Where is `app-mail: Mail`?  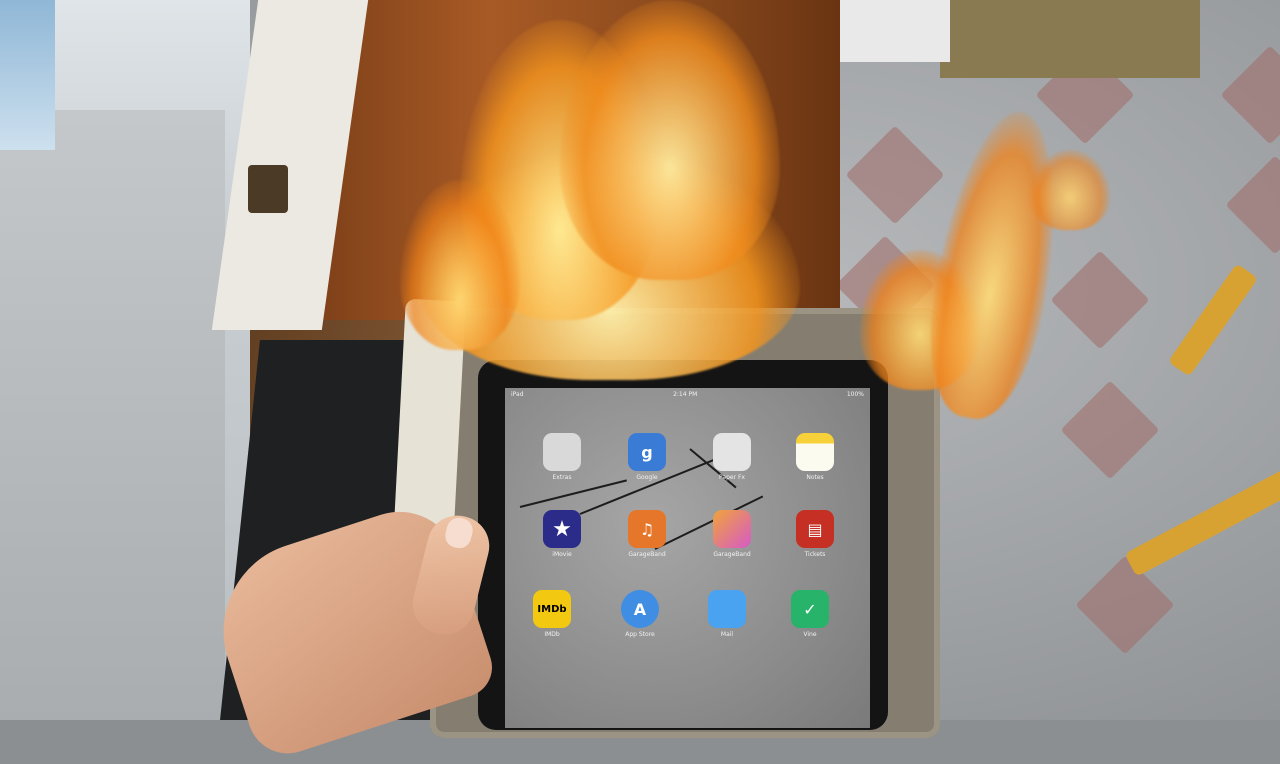 app-mail: Mail is located at coordinates (727, 614).